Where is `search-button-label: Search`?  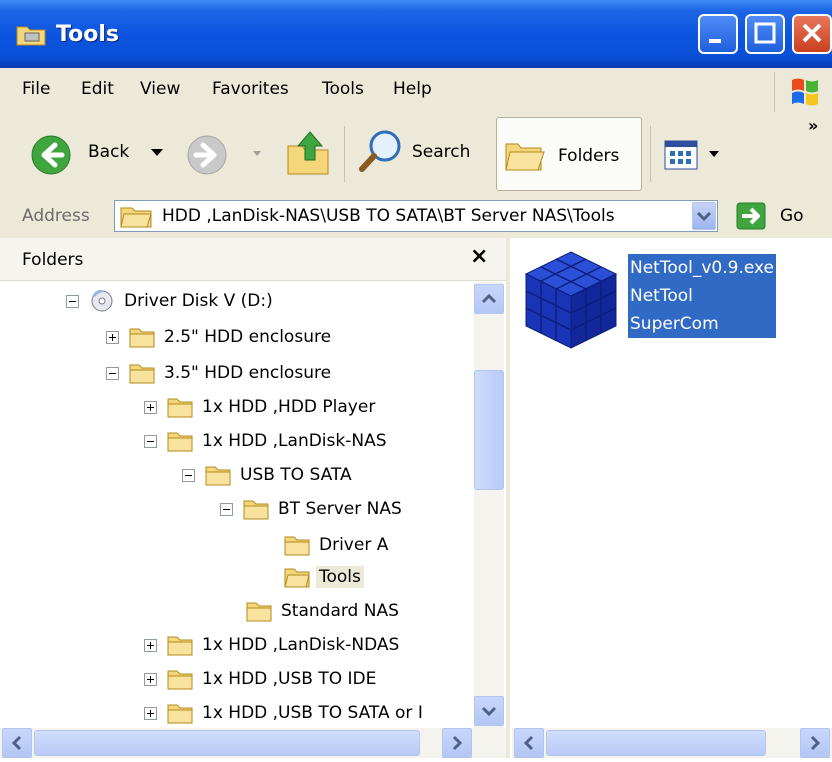
search-button-label: Search is located at coordinates (441, 152).